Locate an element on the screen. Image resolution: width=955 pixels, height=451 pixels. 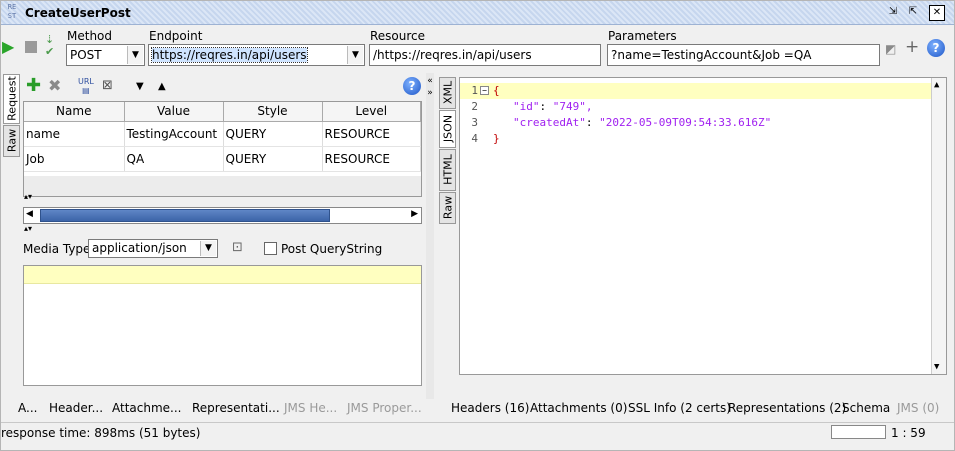
table-row: name TestingAccount QUERY RESOURCE is located at coordinates (222, 134).